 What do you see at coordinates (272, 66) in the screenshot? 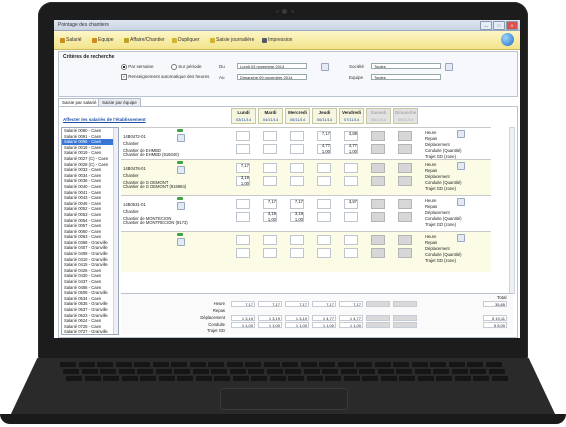
I see `date-from-field: Lundi 03 novembre 2014` at bounding box center [272, 66].